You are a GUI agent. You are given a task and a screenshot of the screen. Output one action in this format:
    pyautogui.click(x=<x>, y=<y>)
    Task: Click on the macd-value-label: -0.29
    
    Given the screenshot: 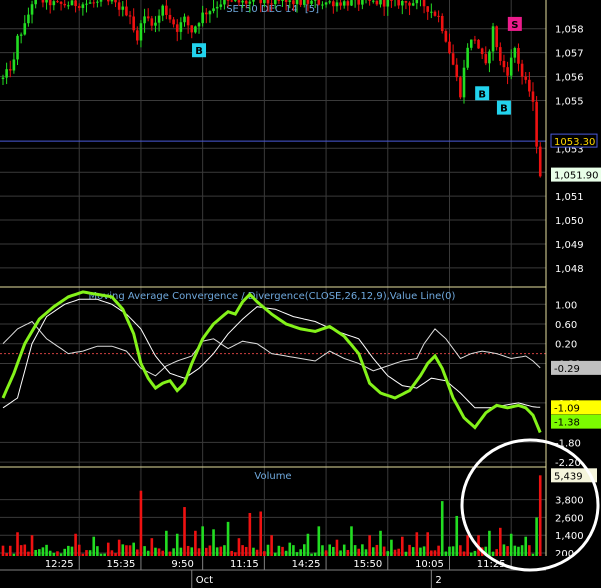 What is the action you would take?
    pyautogui.click(x=567, y=369)
    